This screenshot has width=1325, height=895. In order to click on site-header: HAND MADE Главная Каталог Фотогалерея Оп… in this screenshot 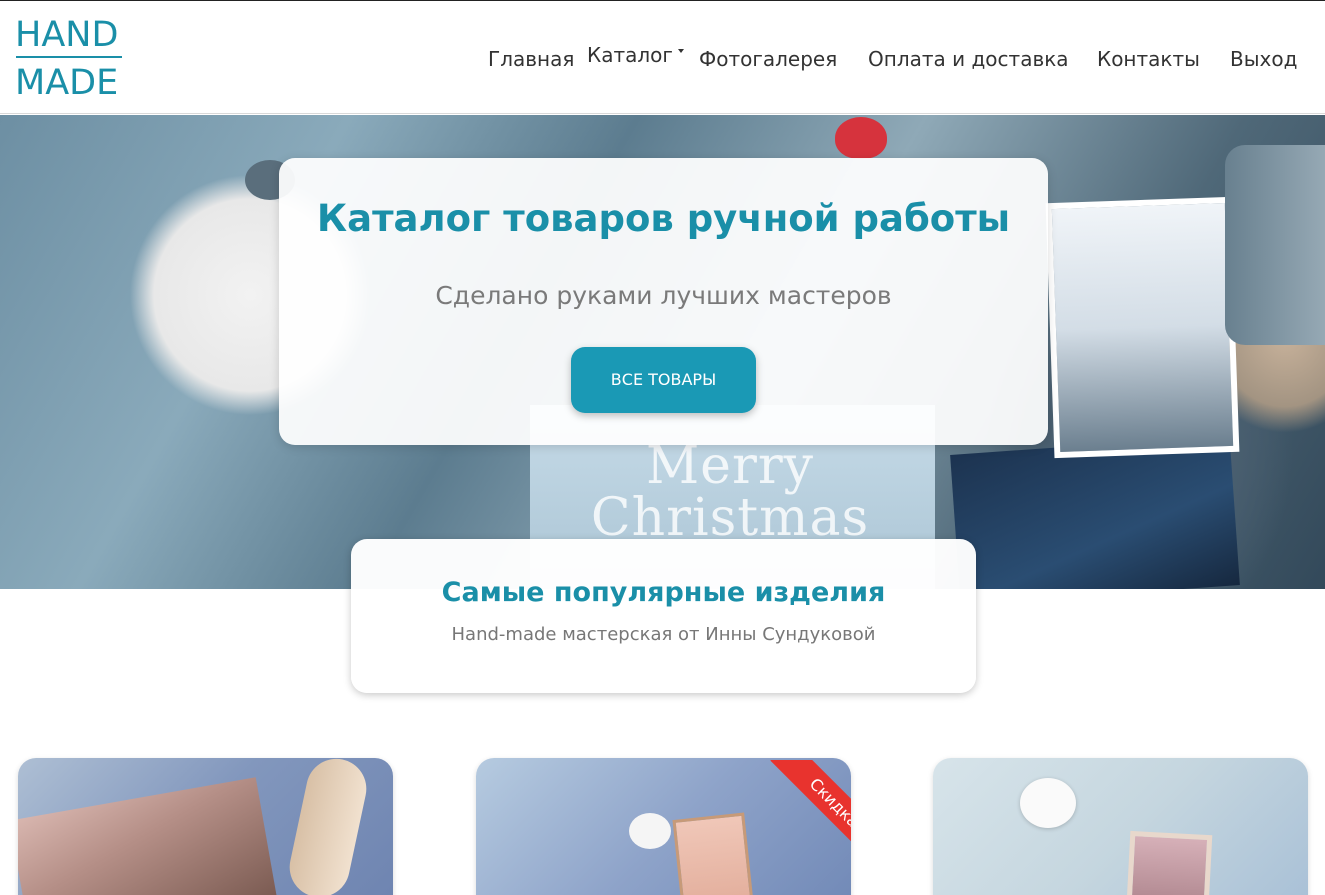, I will do `click(662, 57)`.